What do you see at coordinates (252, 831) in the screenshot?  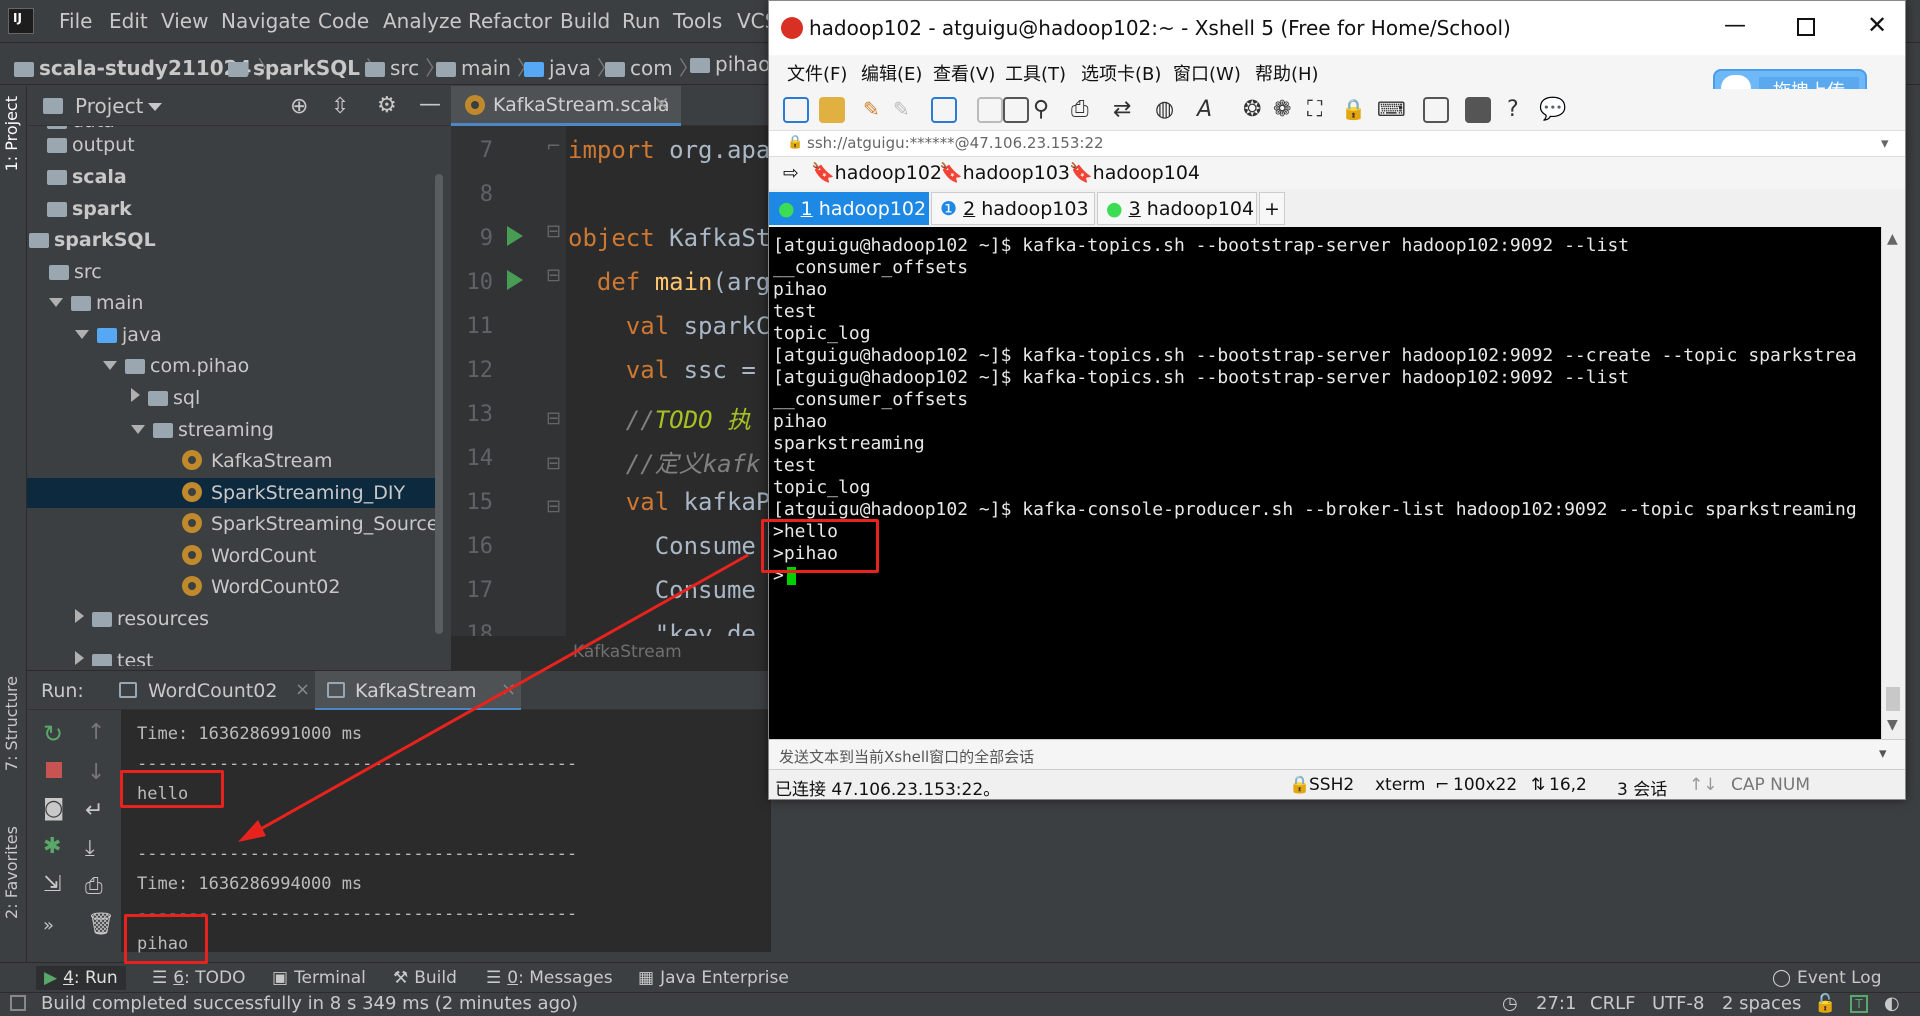 I see `annotation-arrow-head` at bounding box center [252, 831].